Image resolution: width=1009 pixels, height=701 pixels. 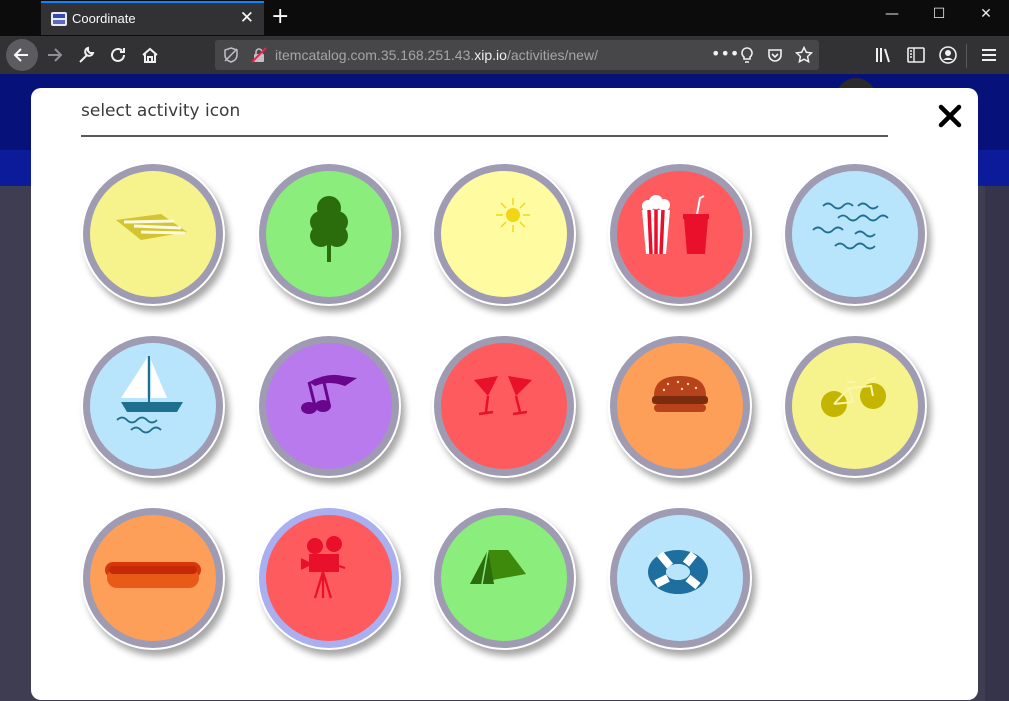 What do you see at coordinates (747, 55) in the screenshot?
I see `lightbulb-icon` at bounding box center [747, 55].